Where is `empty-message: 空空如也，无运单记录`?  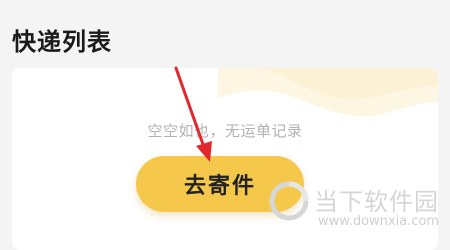
empty-message: 空空如也，无运单记录 is located at coordinates (225, 131).